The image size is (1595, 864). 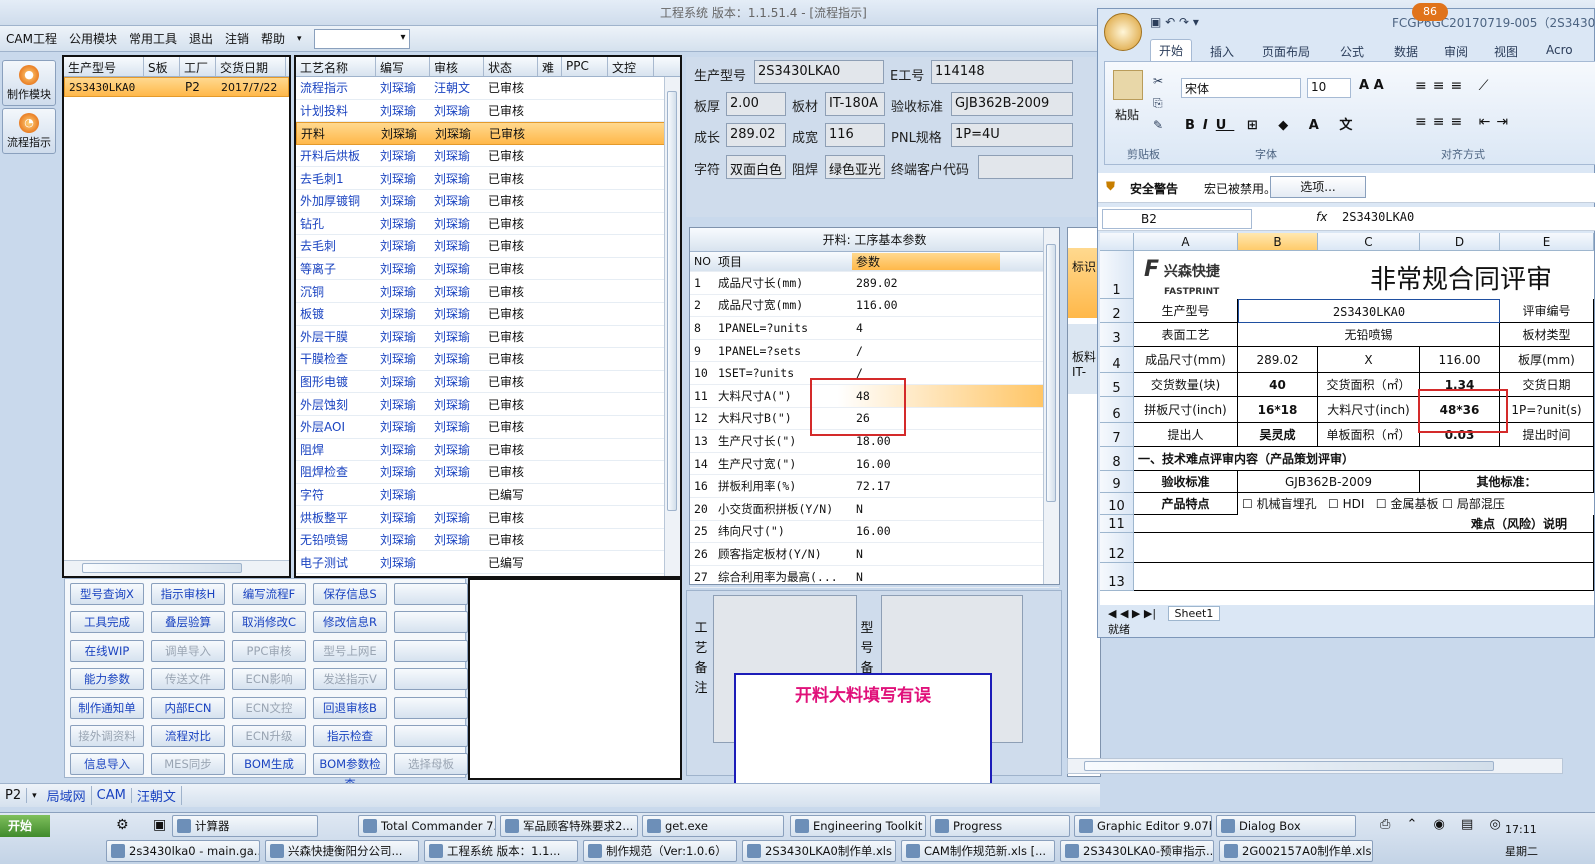 I want to click on col-header-b: B, so click(x=1278, y=242).